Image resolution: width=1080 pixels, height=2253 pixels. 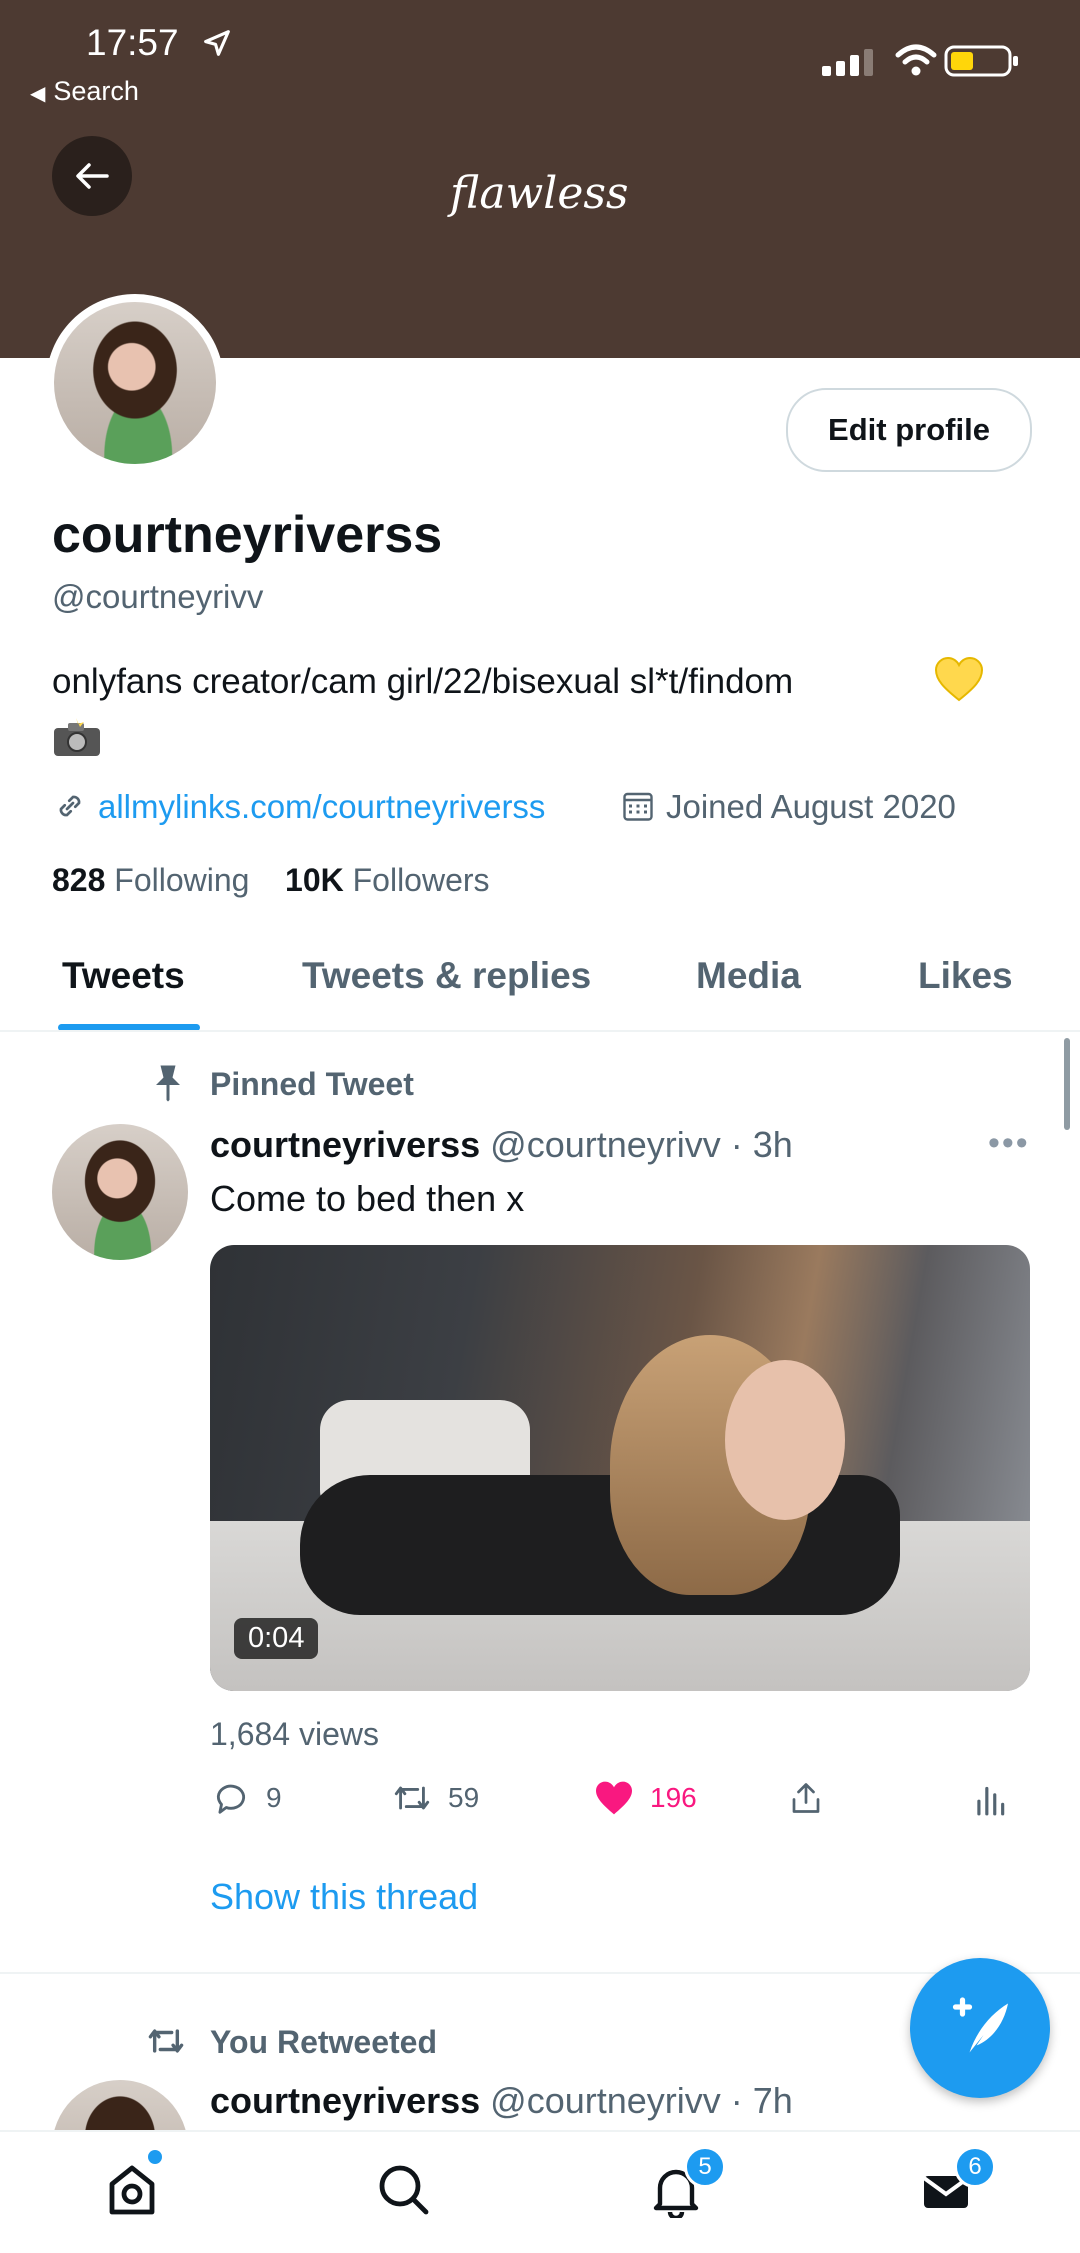 I want to click on like-count: 196, so click(x=673, y=1797).